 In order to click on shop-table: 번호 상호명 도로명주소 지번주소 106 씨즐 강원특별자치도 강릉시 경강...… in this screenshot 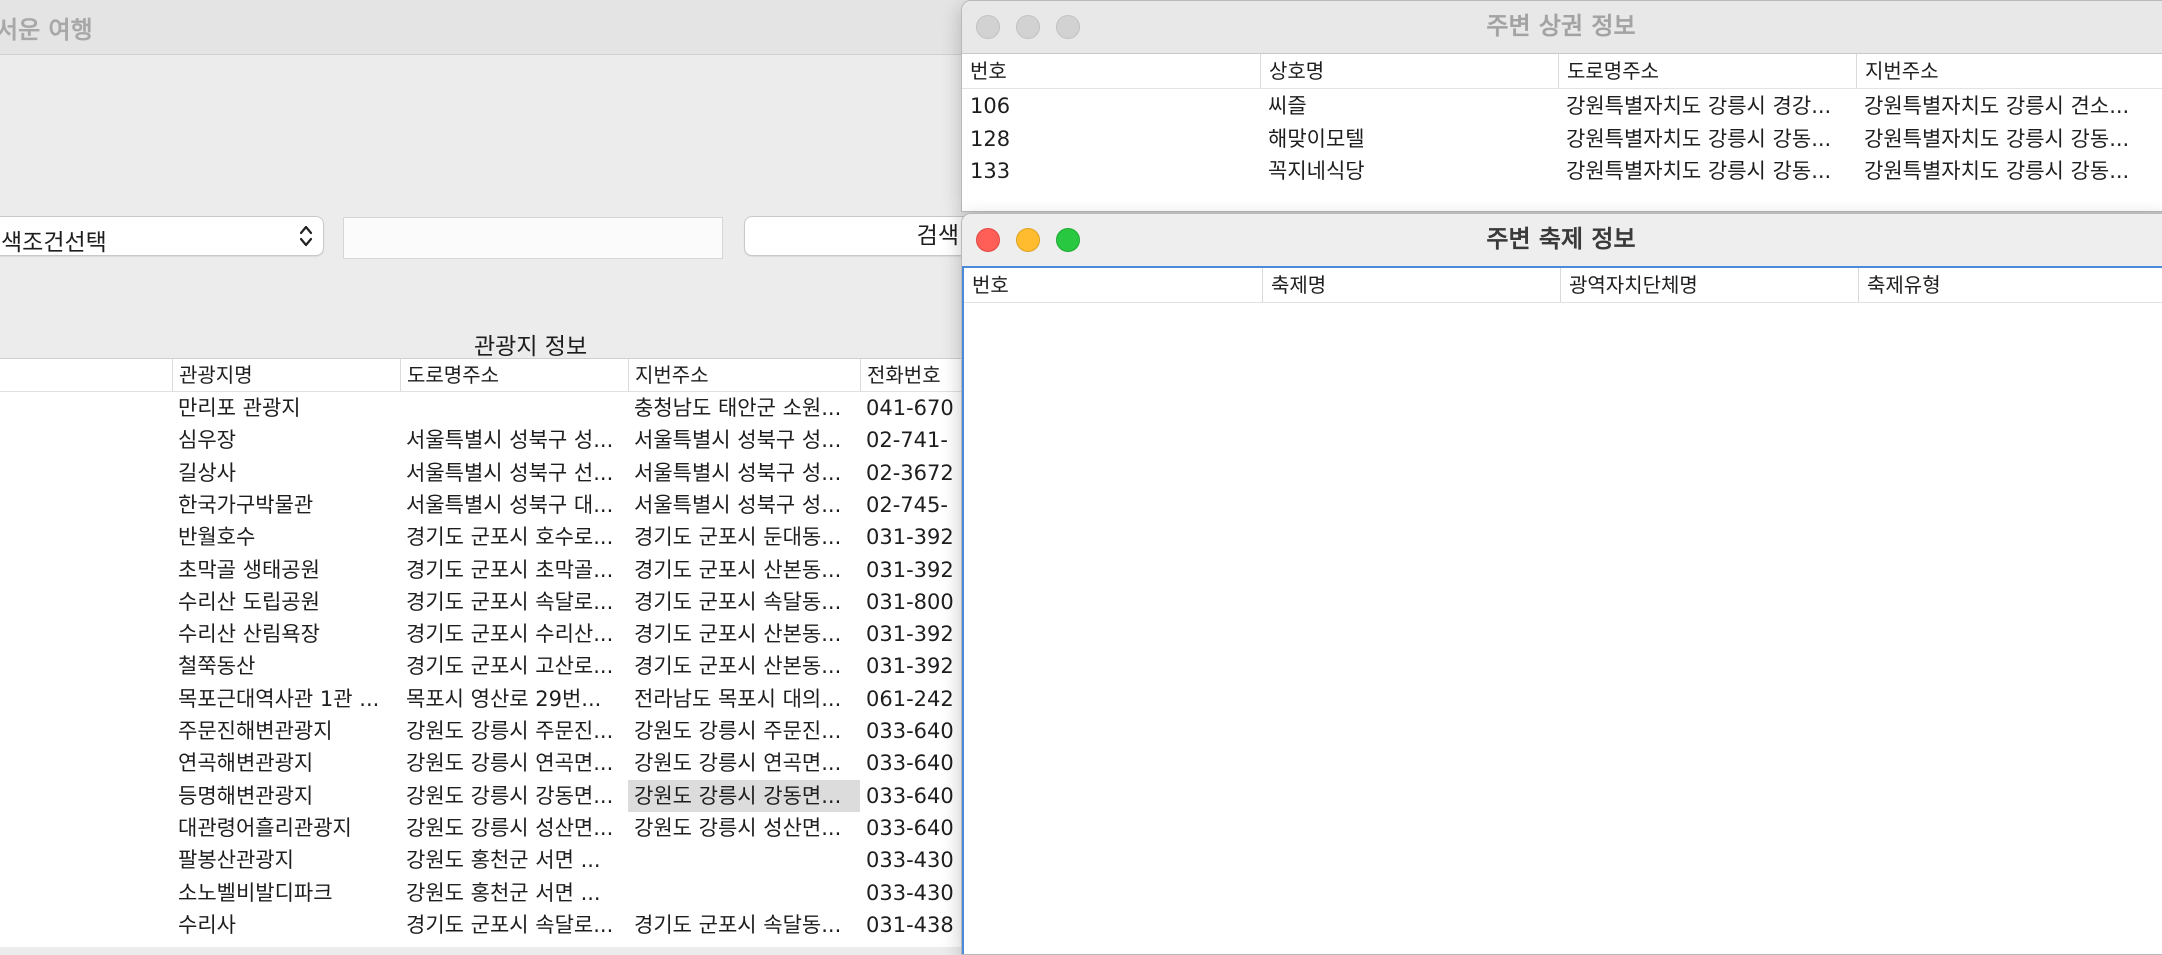, I will do `click(1562, 132)`.